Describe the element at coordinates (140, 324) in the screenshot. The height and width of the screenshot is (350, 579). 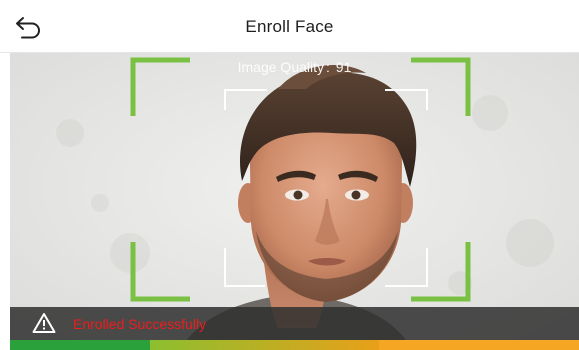
I see `status-message: Enrolled Successfully` at that location.